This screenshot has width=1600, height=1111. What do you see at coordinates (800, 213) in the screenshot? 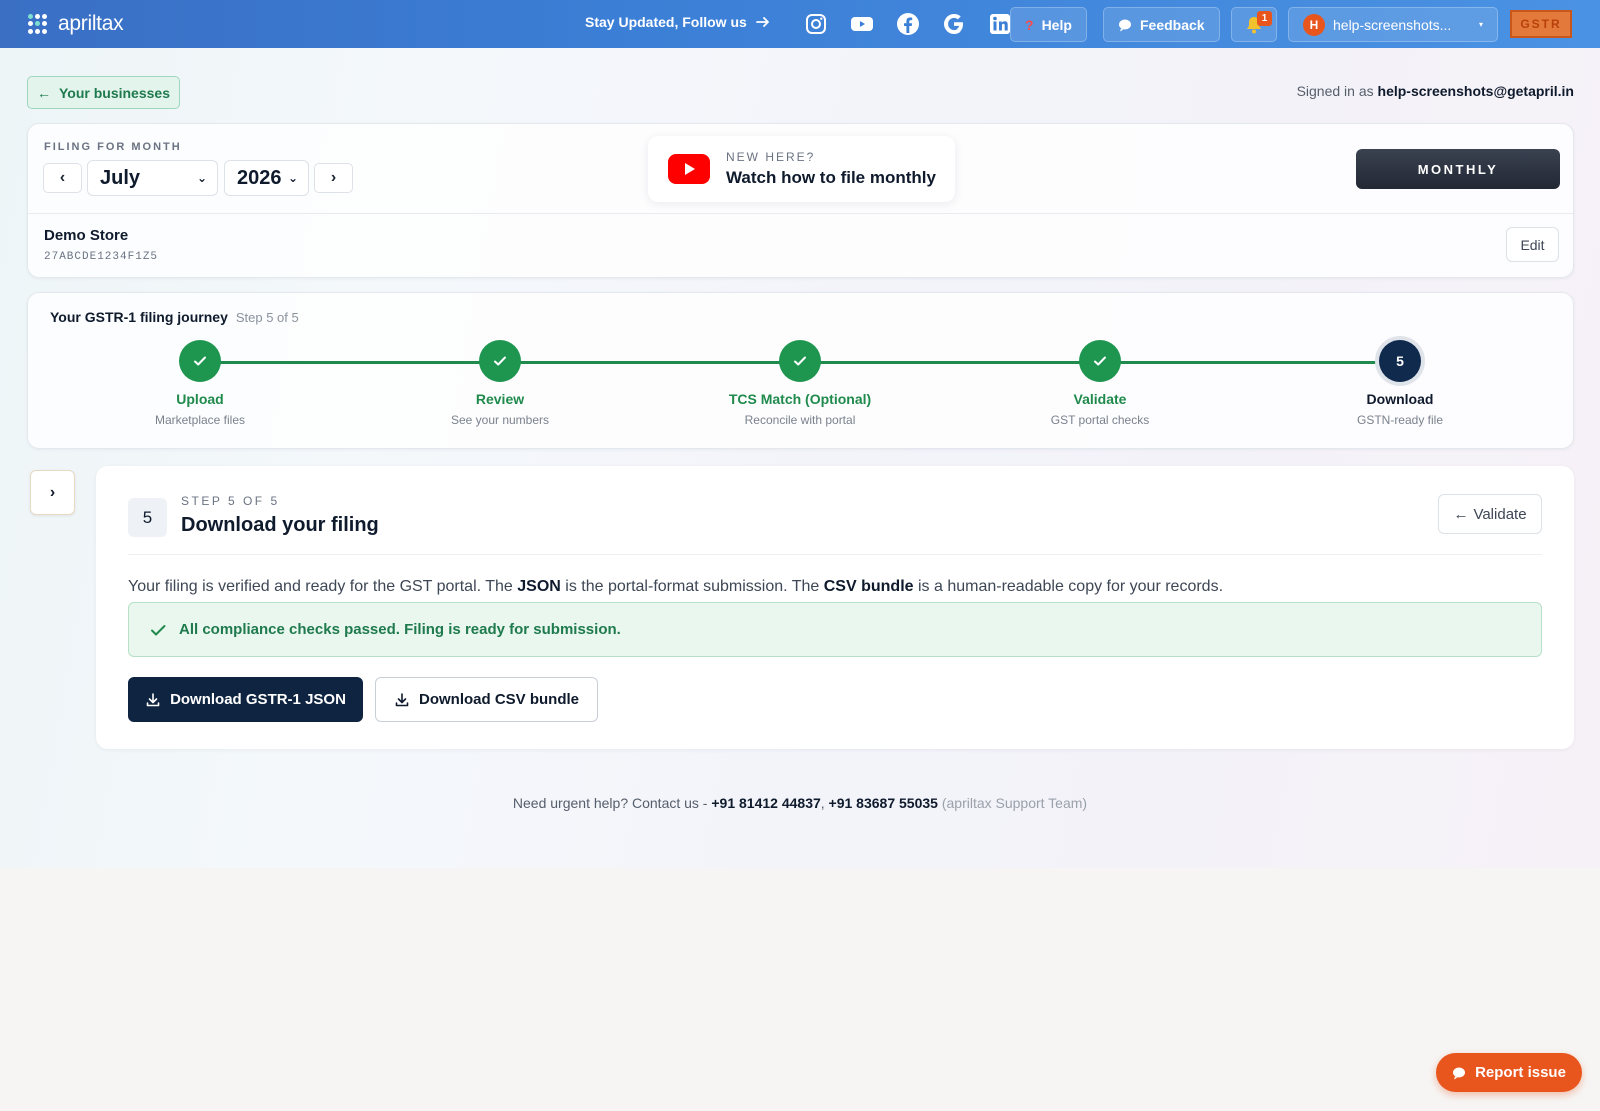
I see `card-divider` at bounding box center [800, 213].